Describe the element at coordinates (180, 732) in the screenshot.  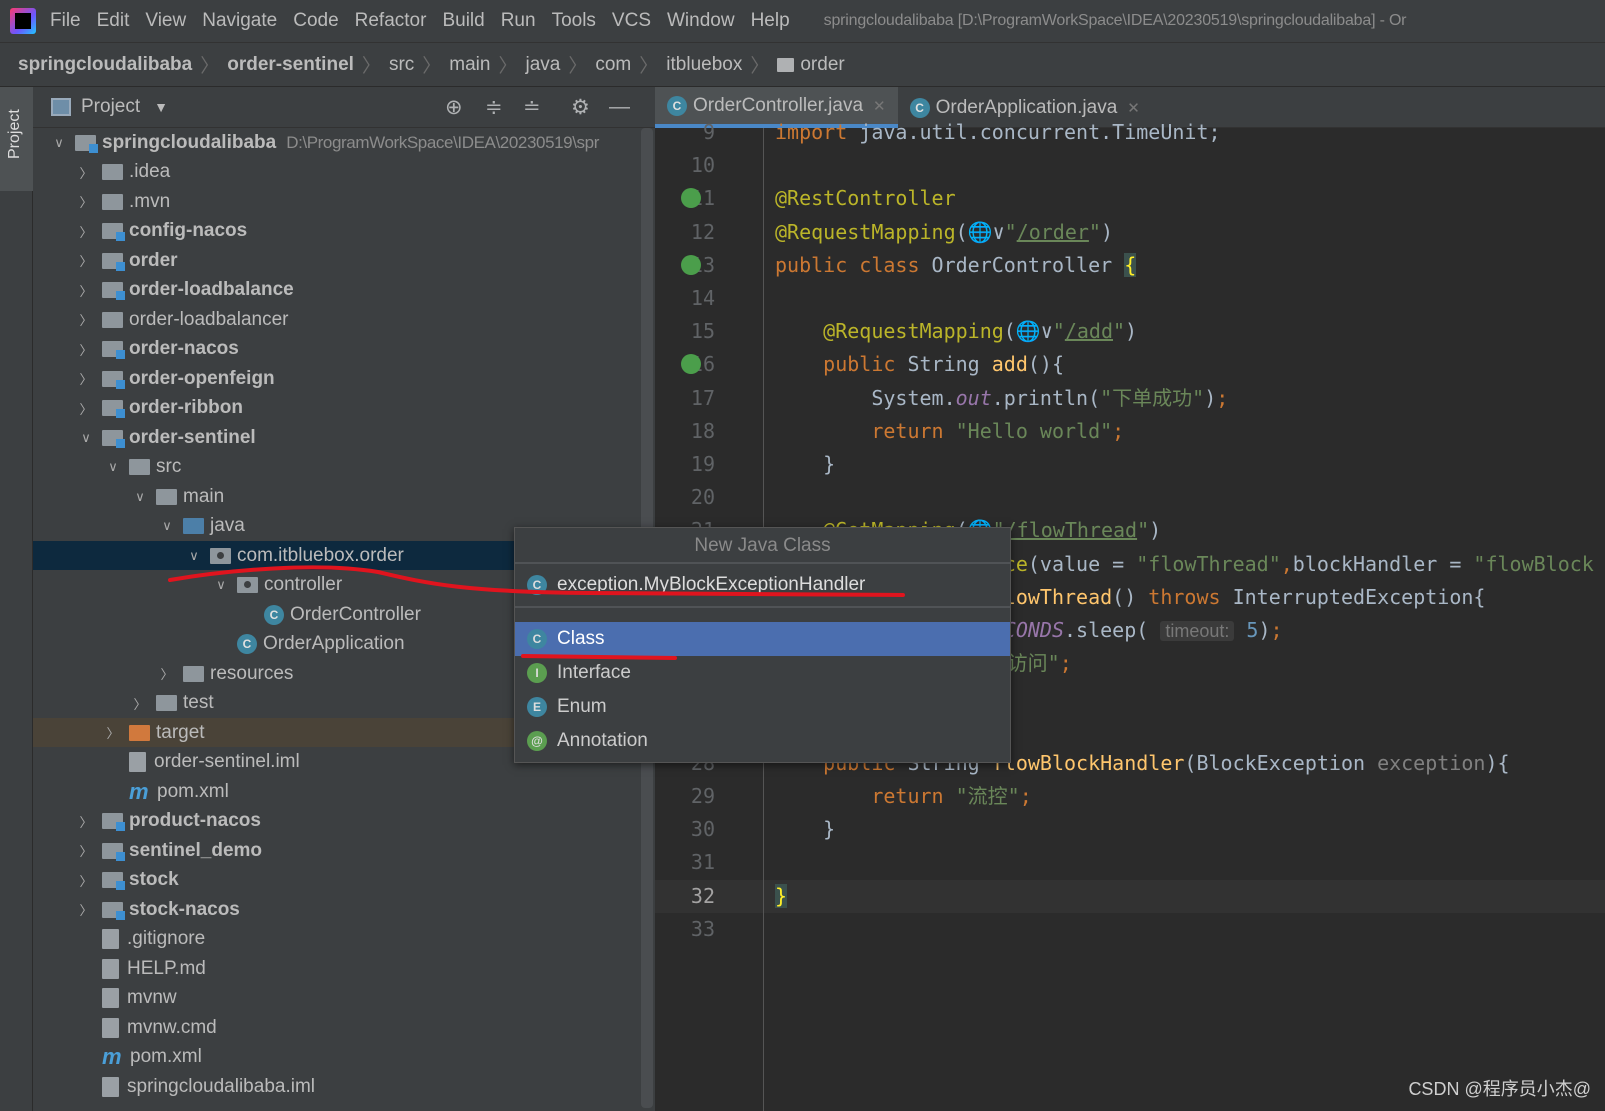
I see `tree-item-label: target` at that location.